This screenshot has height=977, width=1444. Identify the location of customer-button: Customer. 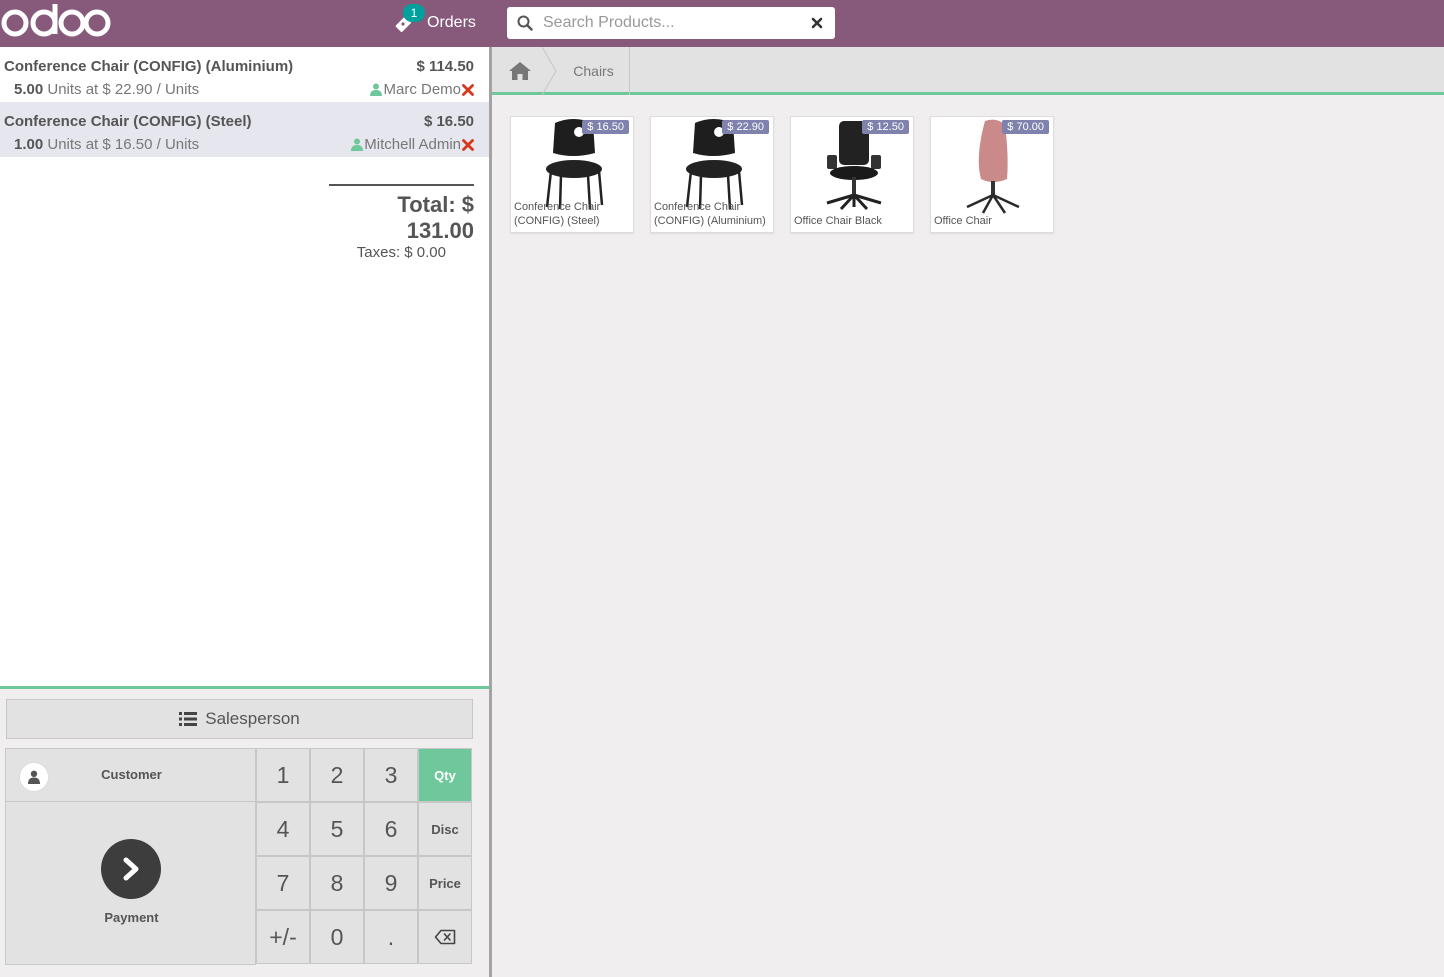
(130, 775).